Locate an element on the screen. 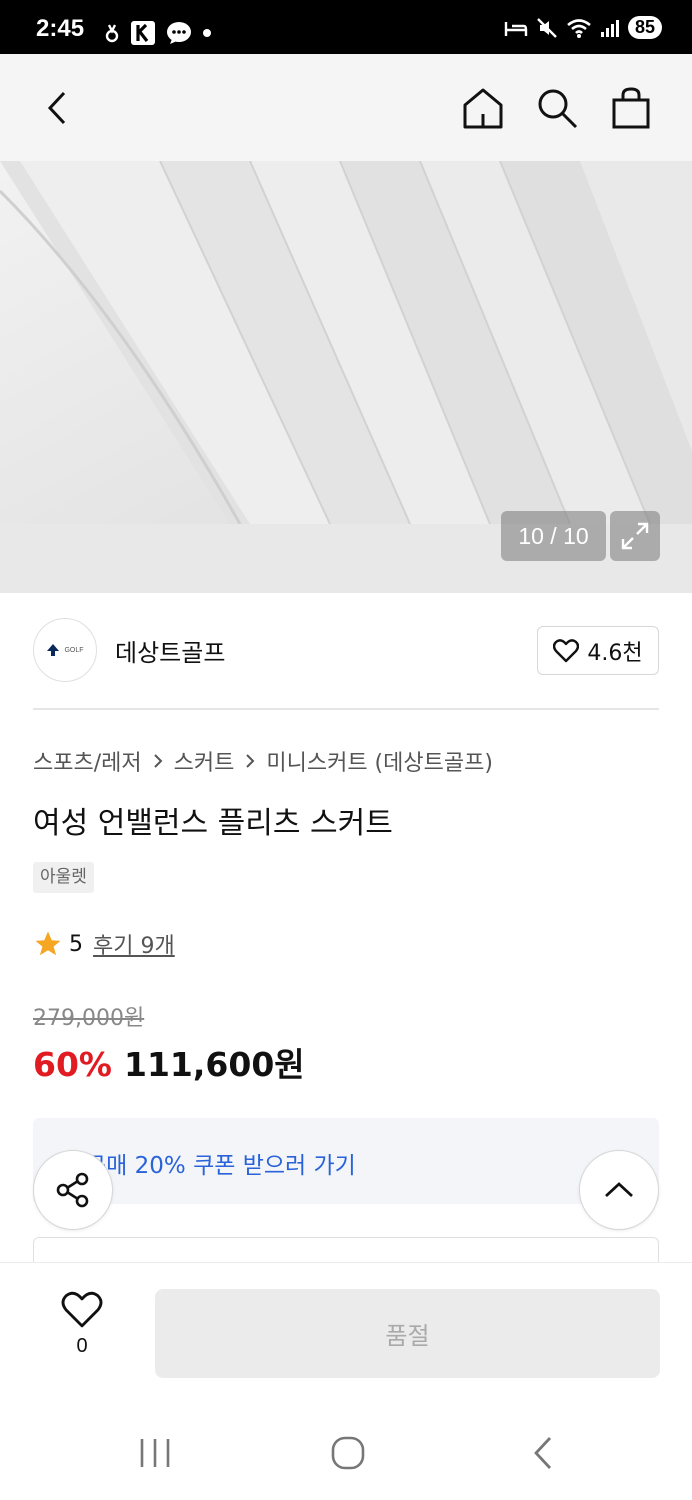 The height and width of the screenshot is (1500, 692). image-counter: 10 / 10 is located at coordinates (553, 536).